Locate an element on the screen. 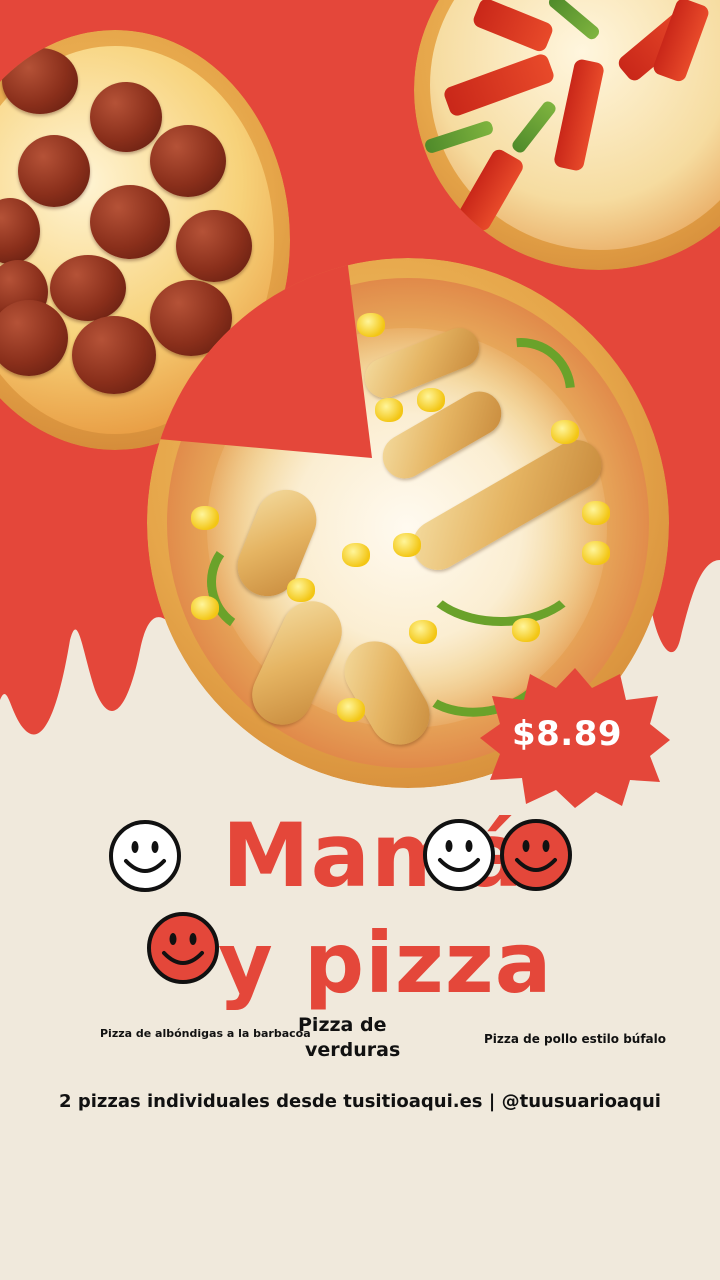  chicken-pizza-label: Pizza de pollo estilo búfalo is located at coordinates (575, 1039).